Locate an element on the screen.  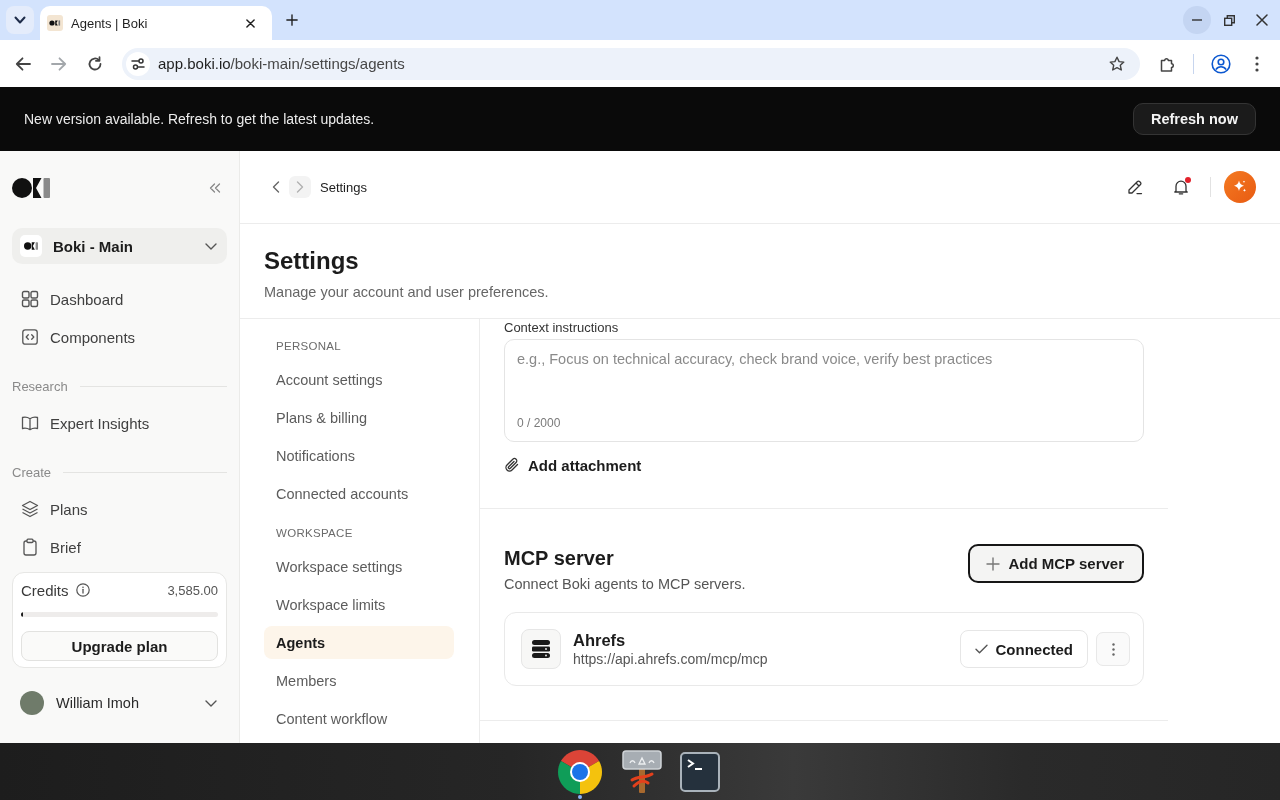
paperclip-icon is located at coordinates (512, 465).